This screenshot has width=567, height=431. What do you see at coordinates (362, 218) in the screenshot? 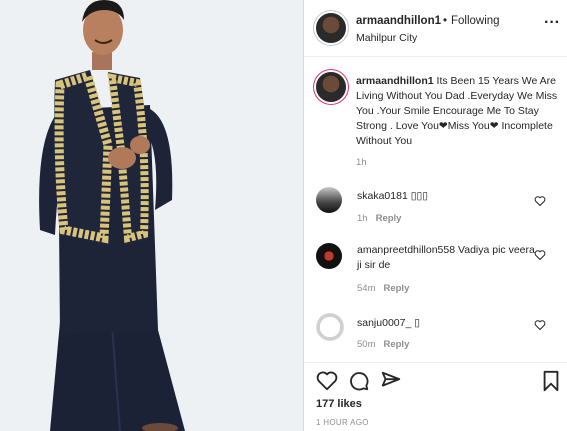
I see `comment-time: 1h` at bounding box center [362, 218].